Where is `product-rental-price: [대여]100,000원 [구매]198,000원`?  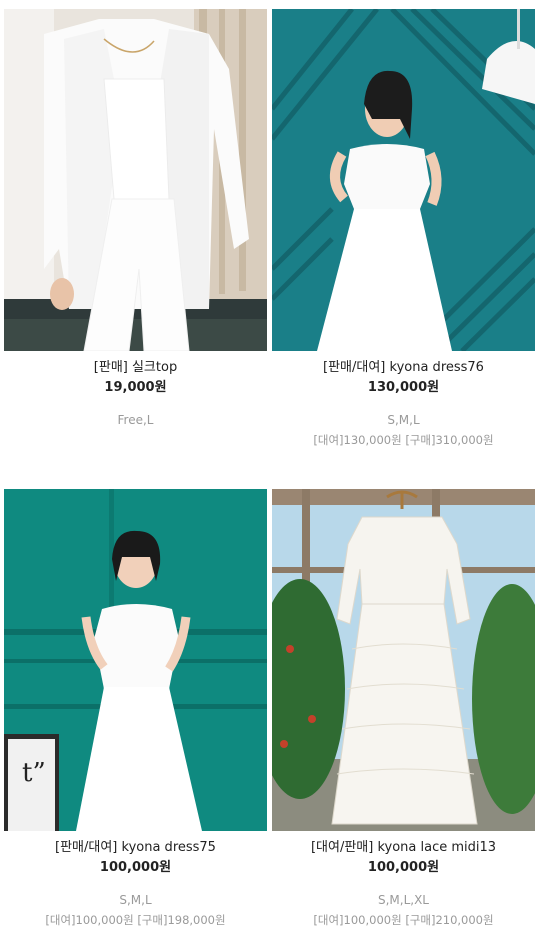 product-rental-price: [대여]100,000원 [구매]198,000원 is located at coordinates (135, 920).